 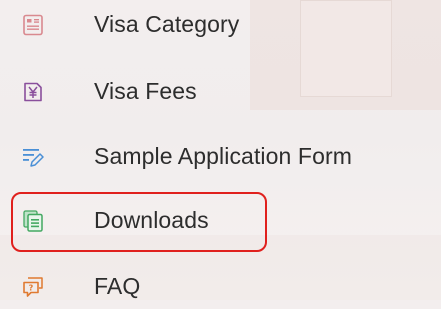 I want to click on menu-item-visa-category: Visa Category, so click(x=220, y=25).